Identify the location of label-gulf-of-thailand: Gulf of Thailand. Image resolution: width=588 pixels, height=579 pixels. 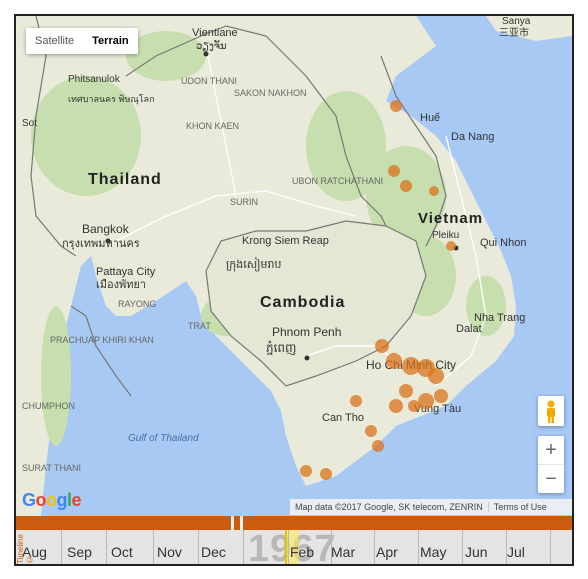
(163, 438).